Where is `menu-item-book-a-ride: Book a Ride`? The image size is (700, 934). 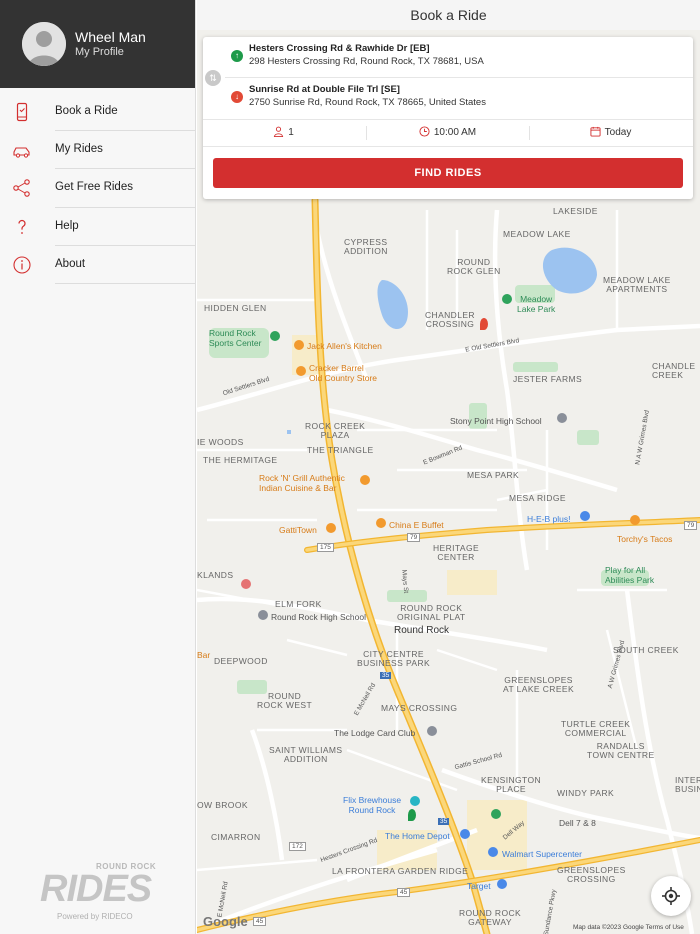 menu-item-book-a-ride: Book a Ride is located at coordinates (98, 112).